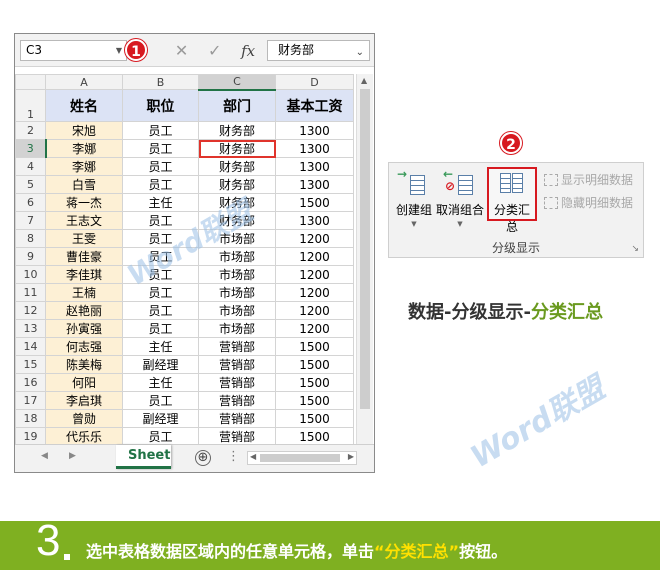 This screenshot has width=660, height=570. What do you see at coordinates (460, 200) in the screenshot?
I see `ungroup-button: ← ⊘ 取消组合 ▼` at bounding box center [460, 200].